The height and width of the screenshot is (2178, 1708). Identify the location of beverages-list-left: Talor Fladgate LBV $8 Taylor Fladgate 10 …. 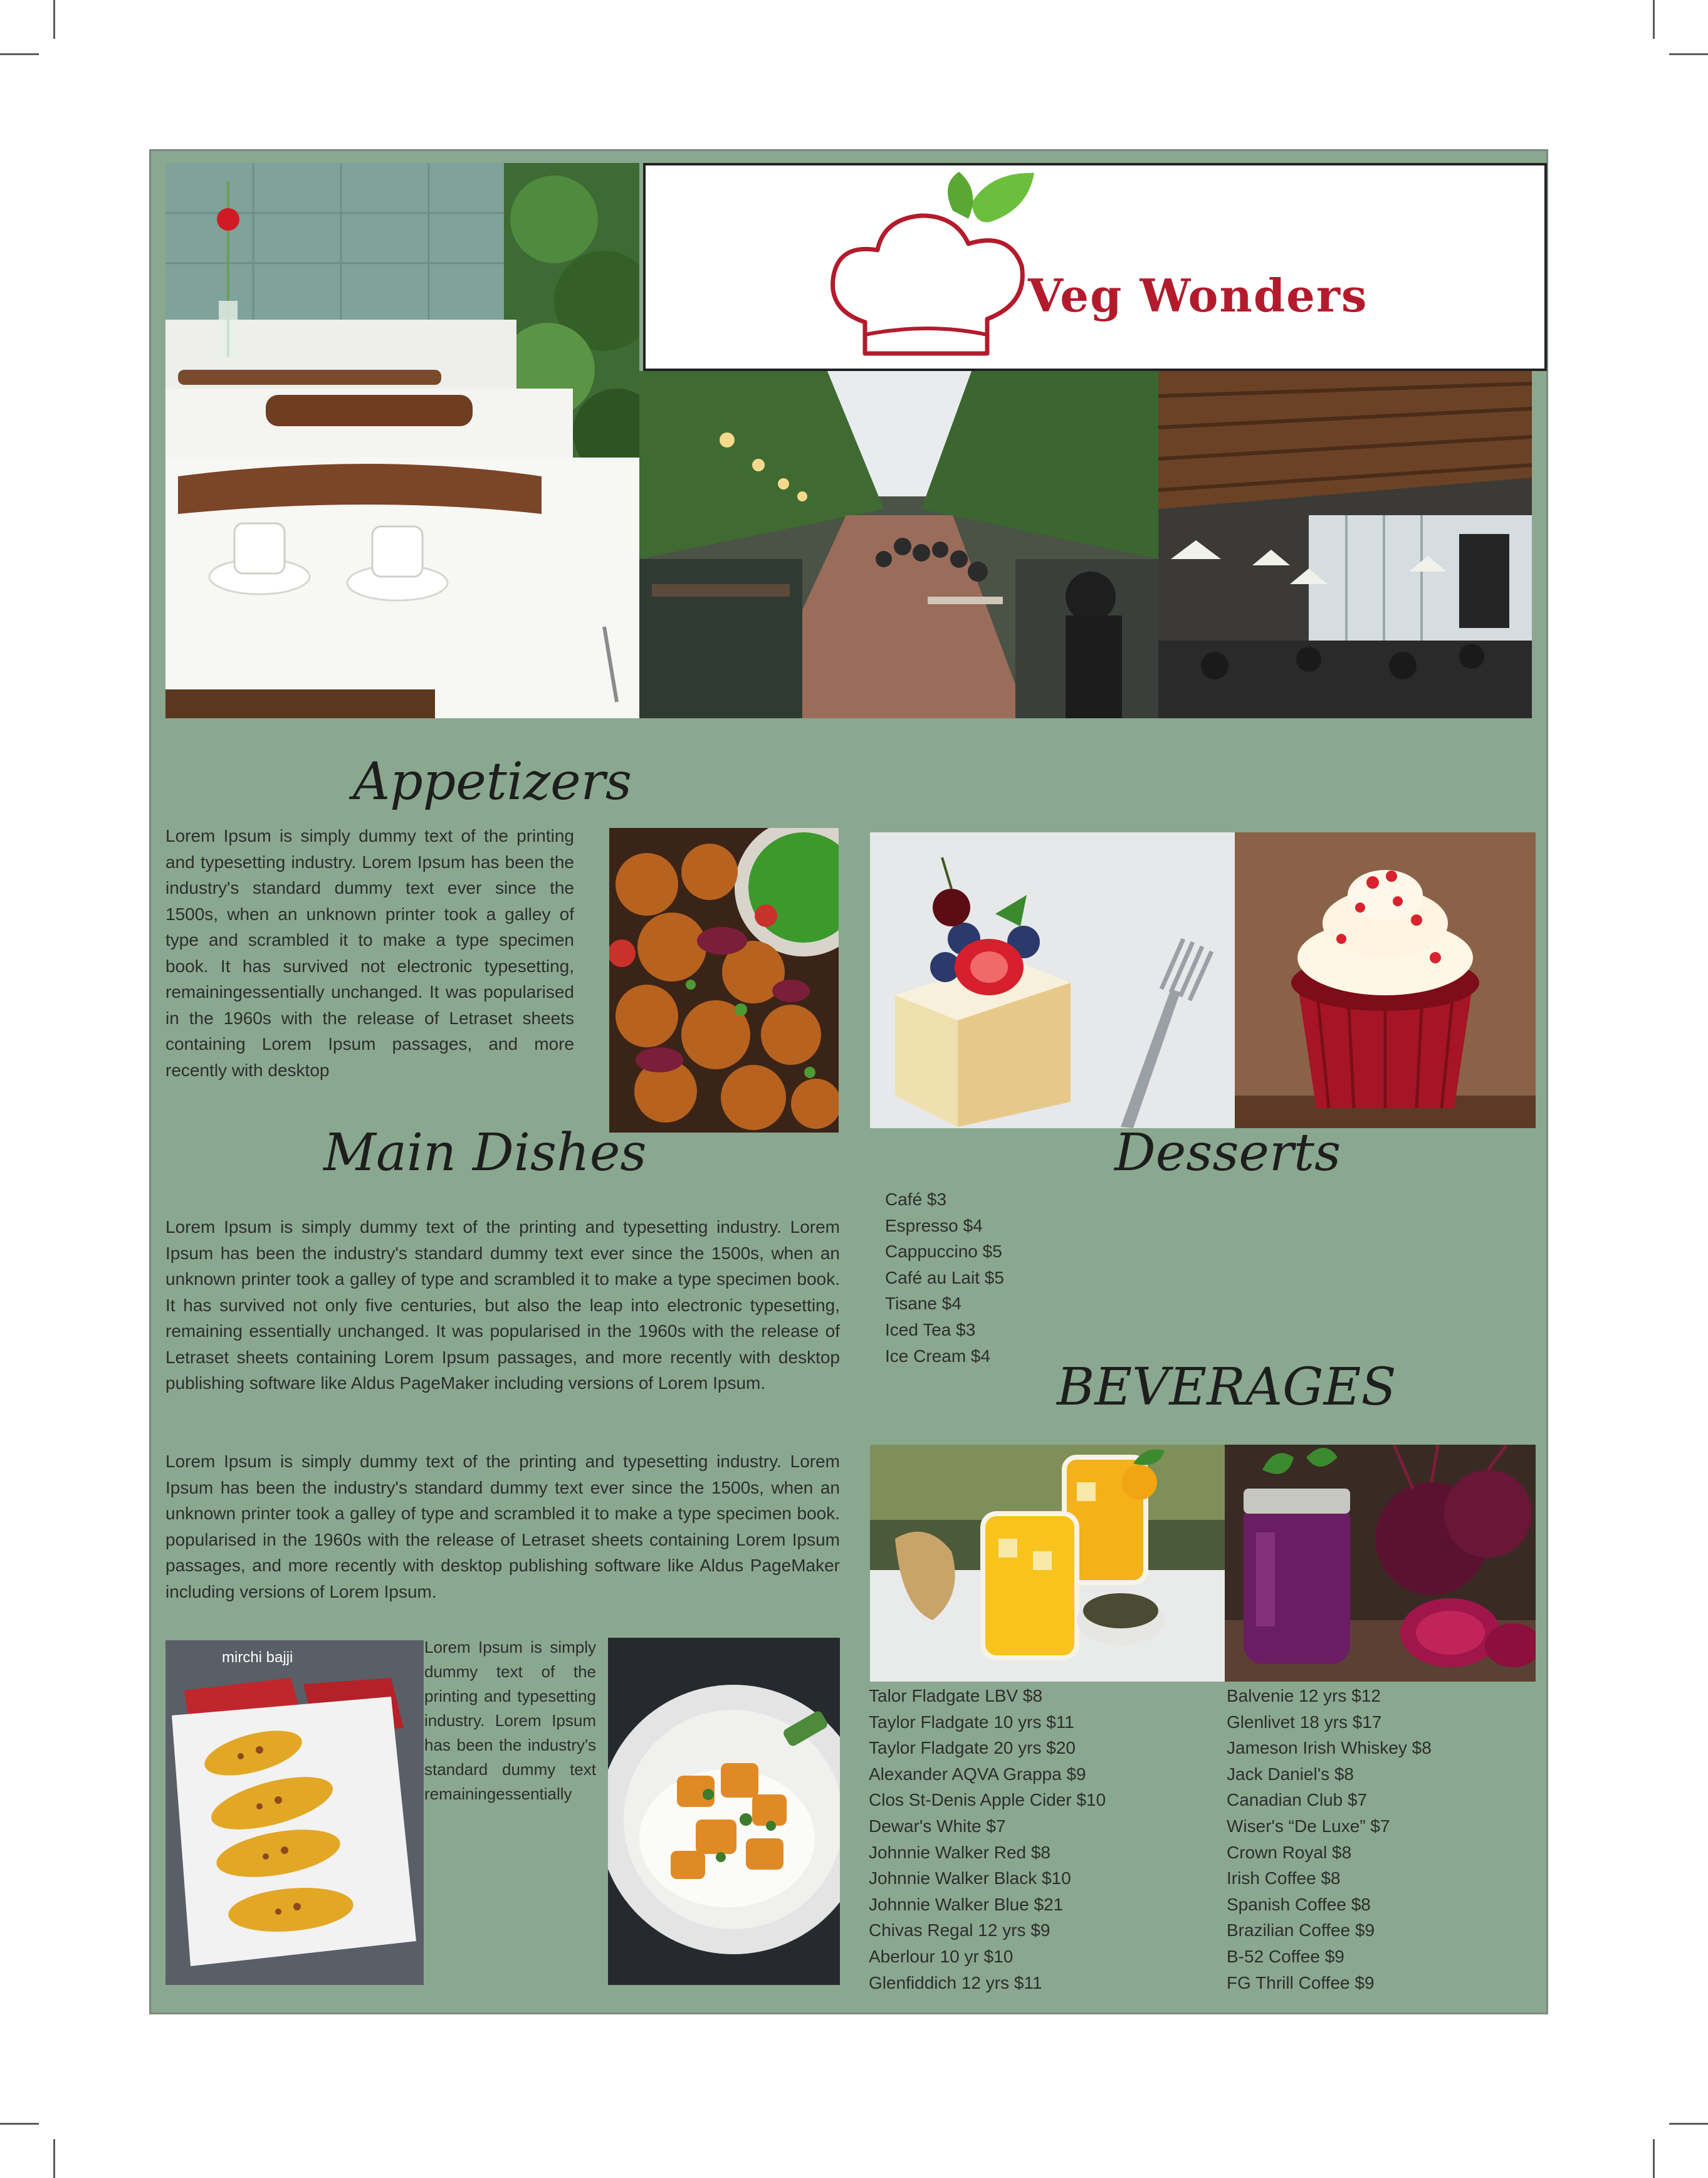
(988, 1839).